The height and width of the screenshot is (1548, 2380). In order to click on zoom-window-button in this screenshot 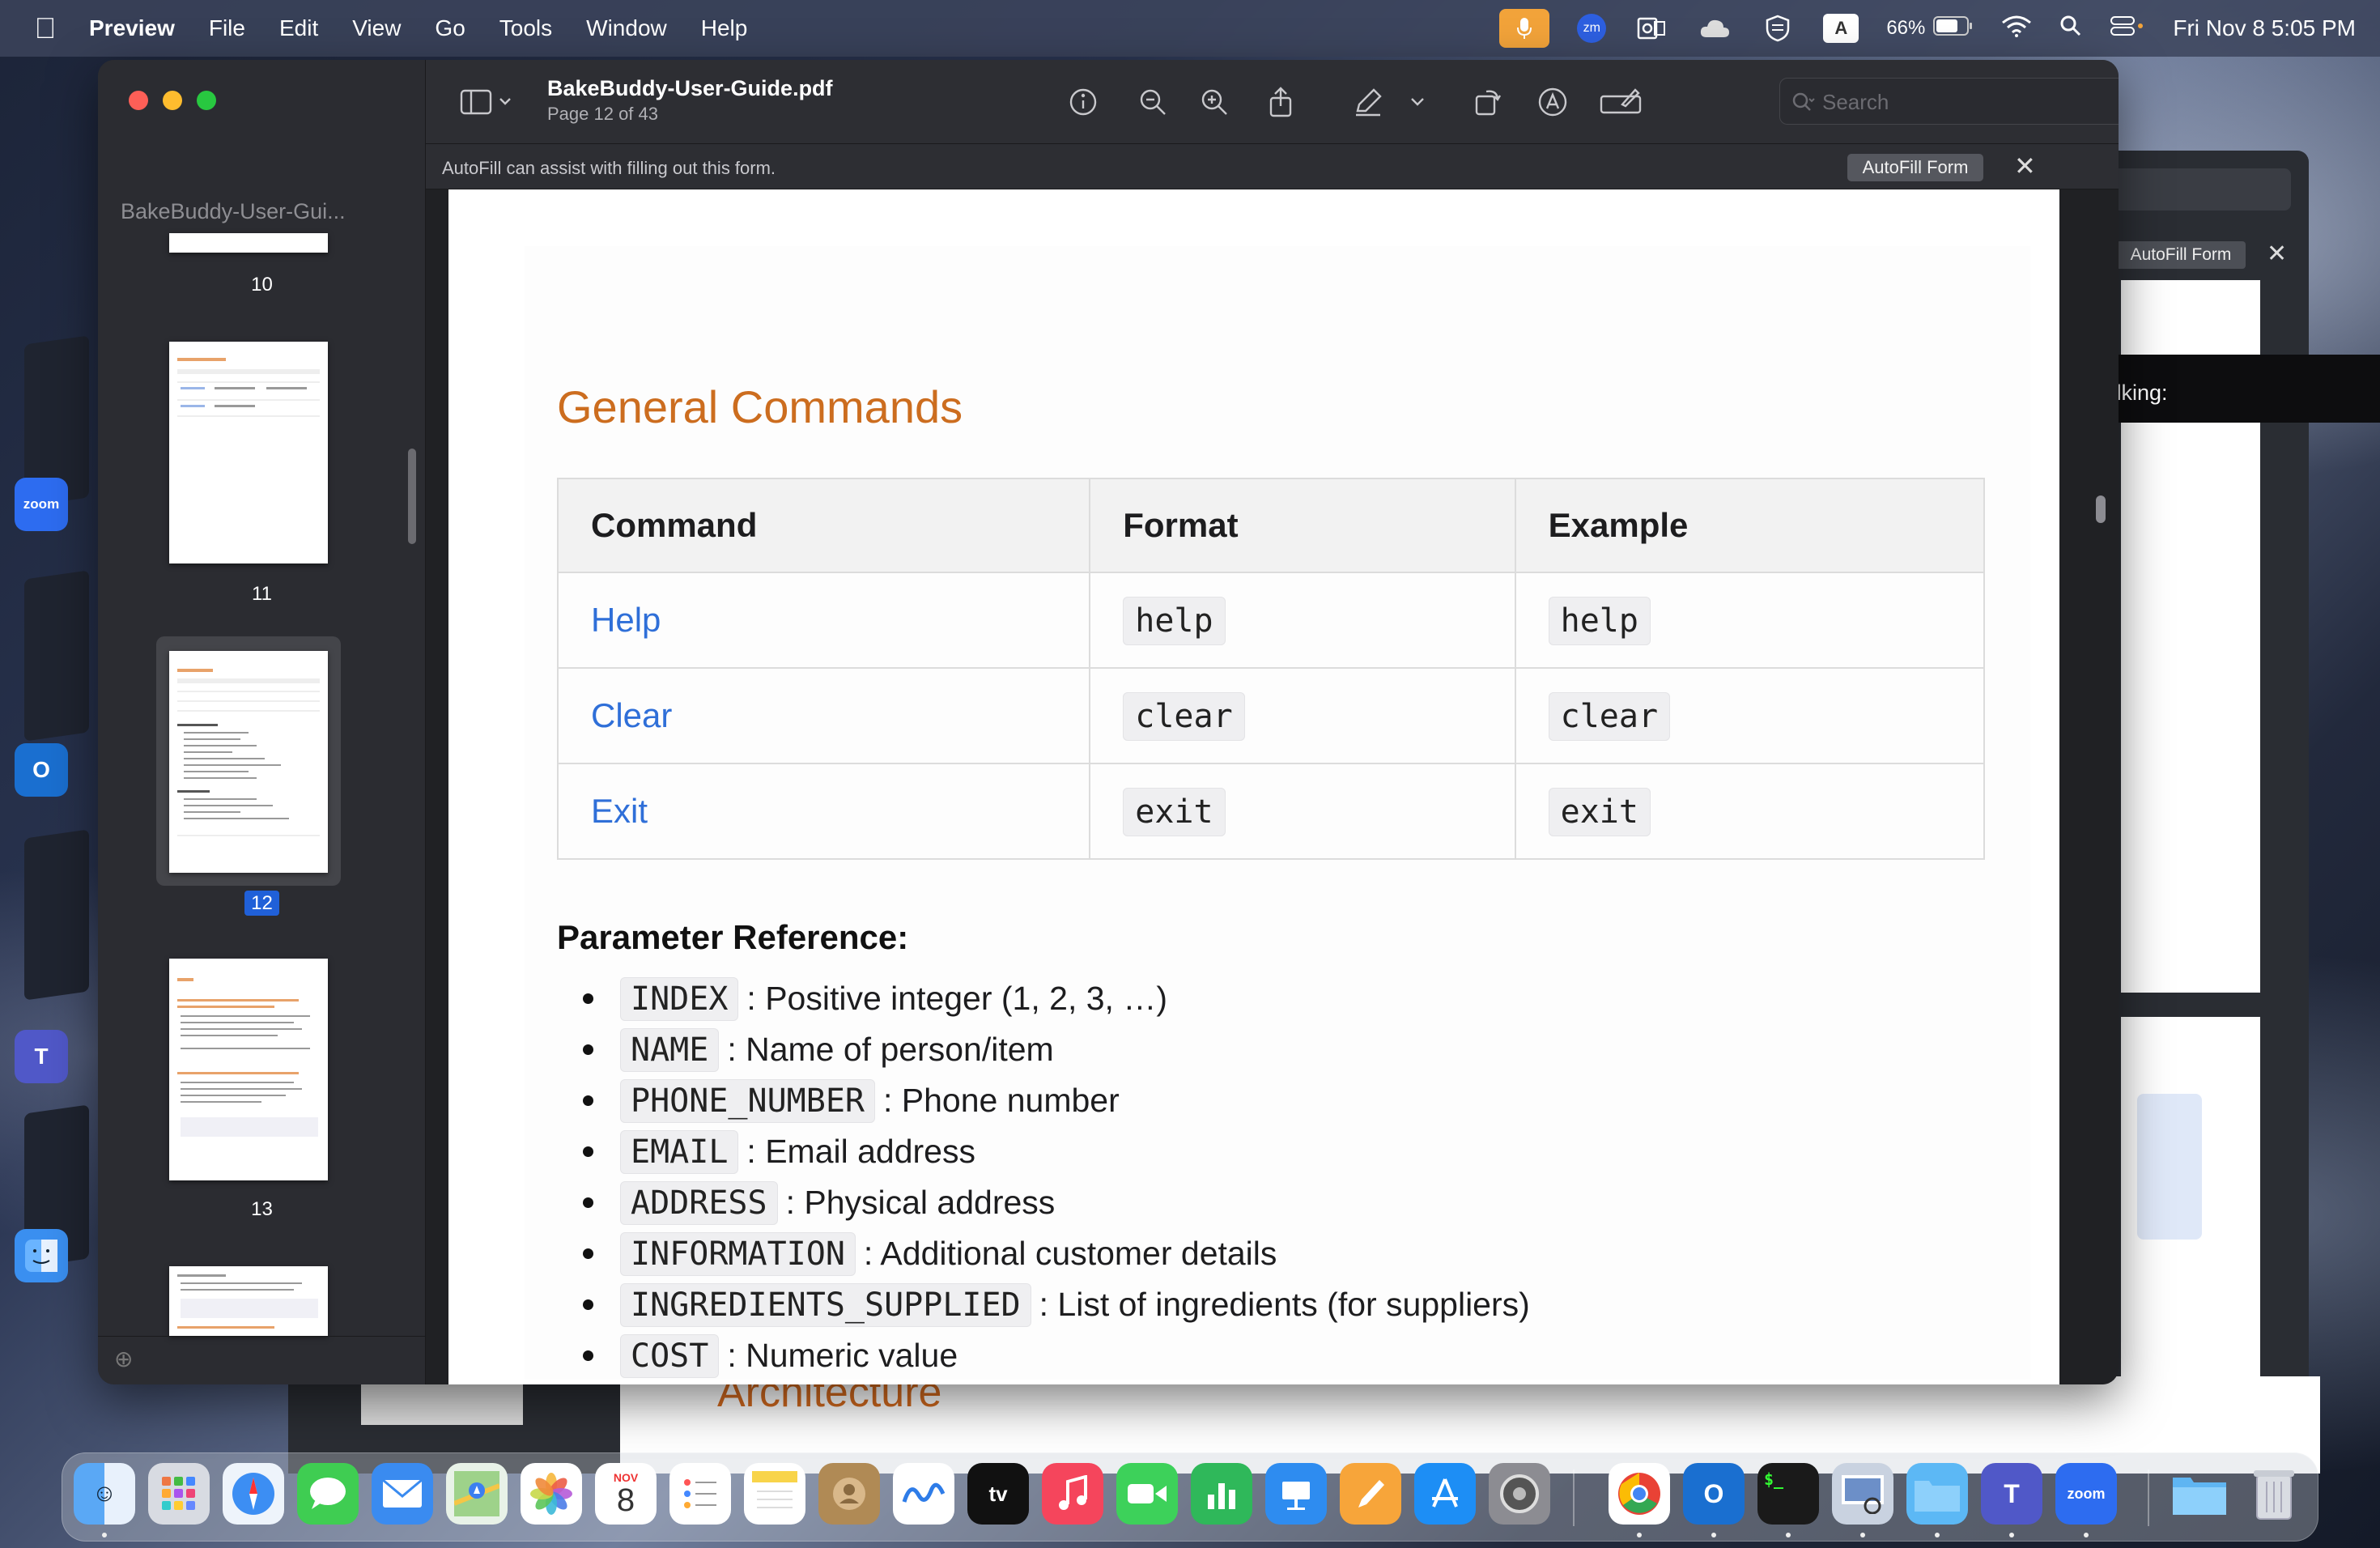, I will do `click(206, 100)`.